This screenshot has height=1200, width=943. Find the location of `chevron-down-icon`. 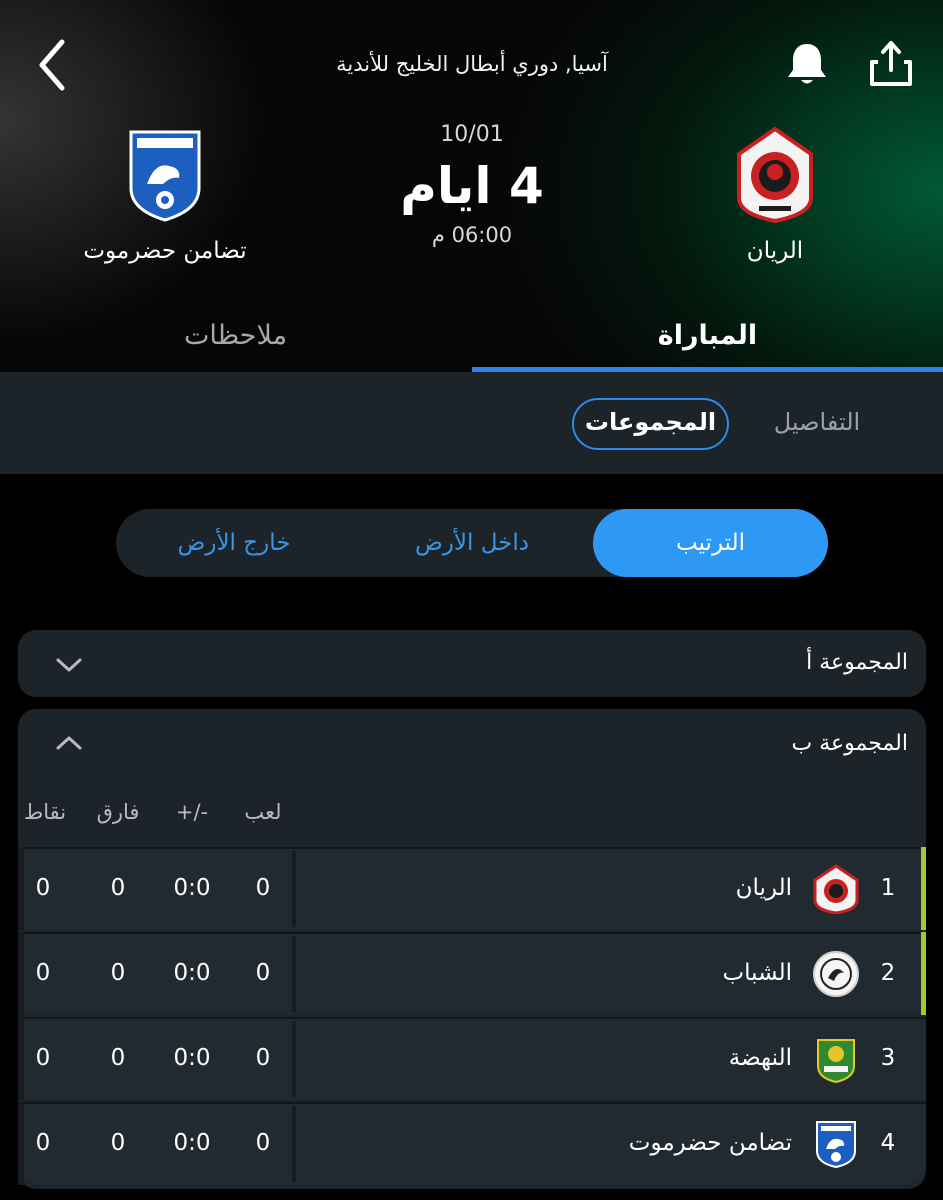

chevron-down-icon is located at coordinates (69, 665).